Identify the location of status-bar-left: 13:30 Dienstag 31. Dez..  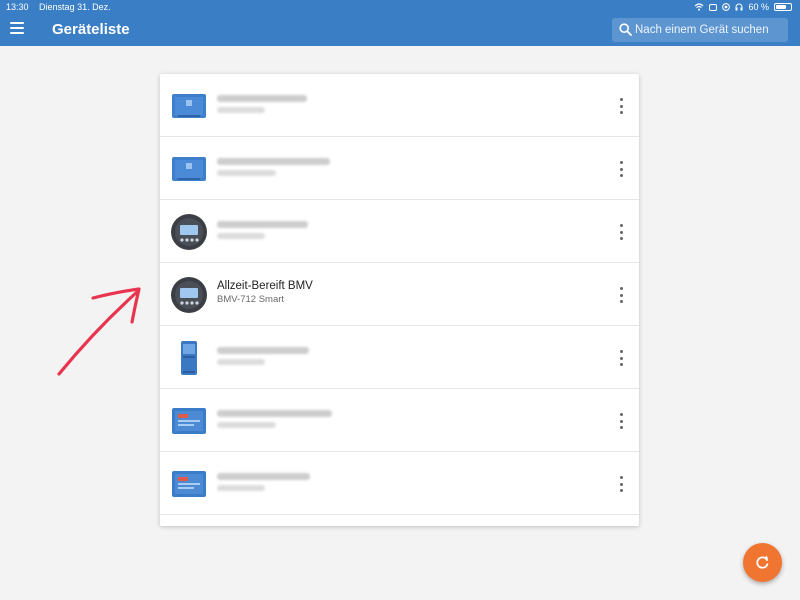
(62, 7).